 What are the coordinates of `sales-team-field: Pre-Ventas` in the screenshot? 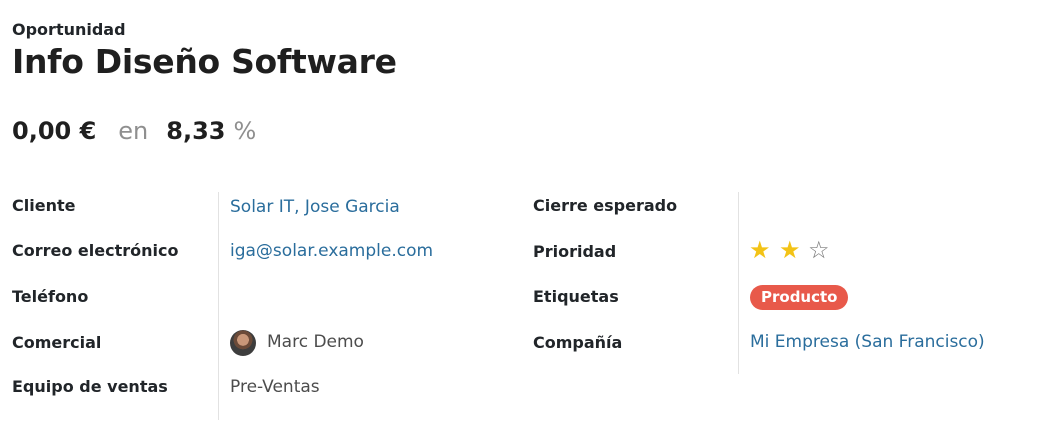 It's located at (275, 387).